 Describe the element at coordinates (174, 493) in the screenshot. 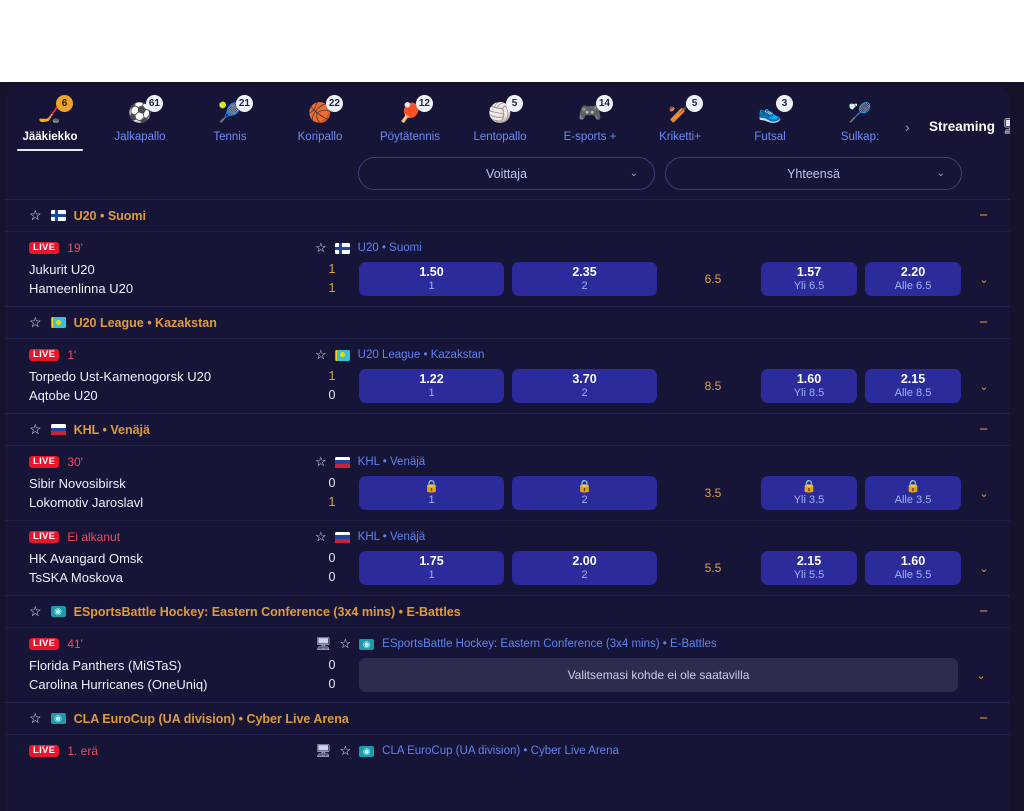

I see `team-names: Sibir Novosibirsk Lokomotiv Jaroslavl` at that location.